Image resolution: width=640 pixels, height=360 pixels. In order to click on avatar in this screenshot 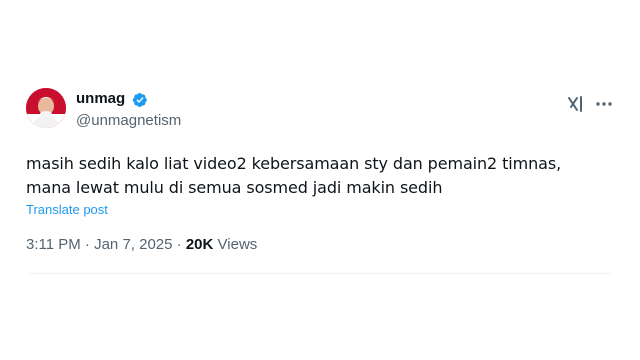, I will do `click(46, 108)`.